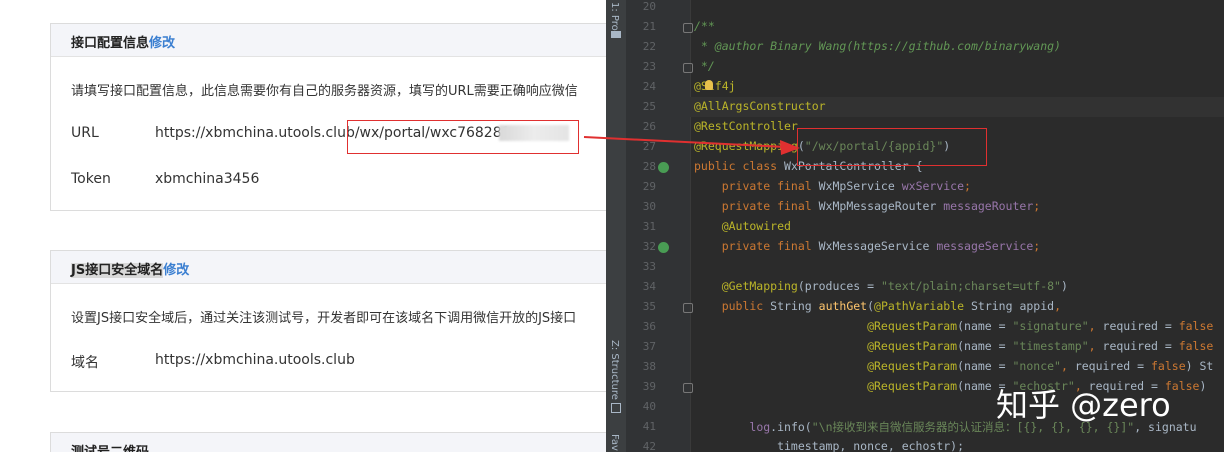 The height and width of the screenshot is (452, 1224). I want to click on lightbulb-icon, so click(709, 85).